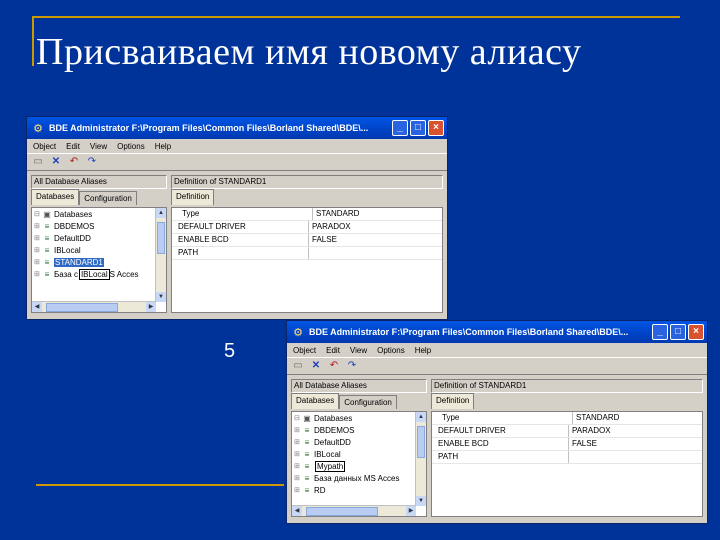 This screenshot has width=720, height=540. I want to click on tree-item: ⊞ ≡ База с IBLocal S Acces, so click(99, 274).